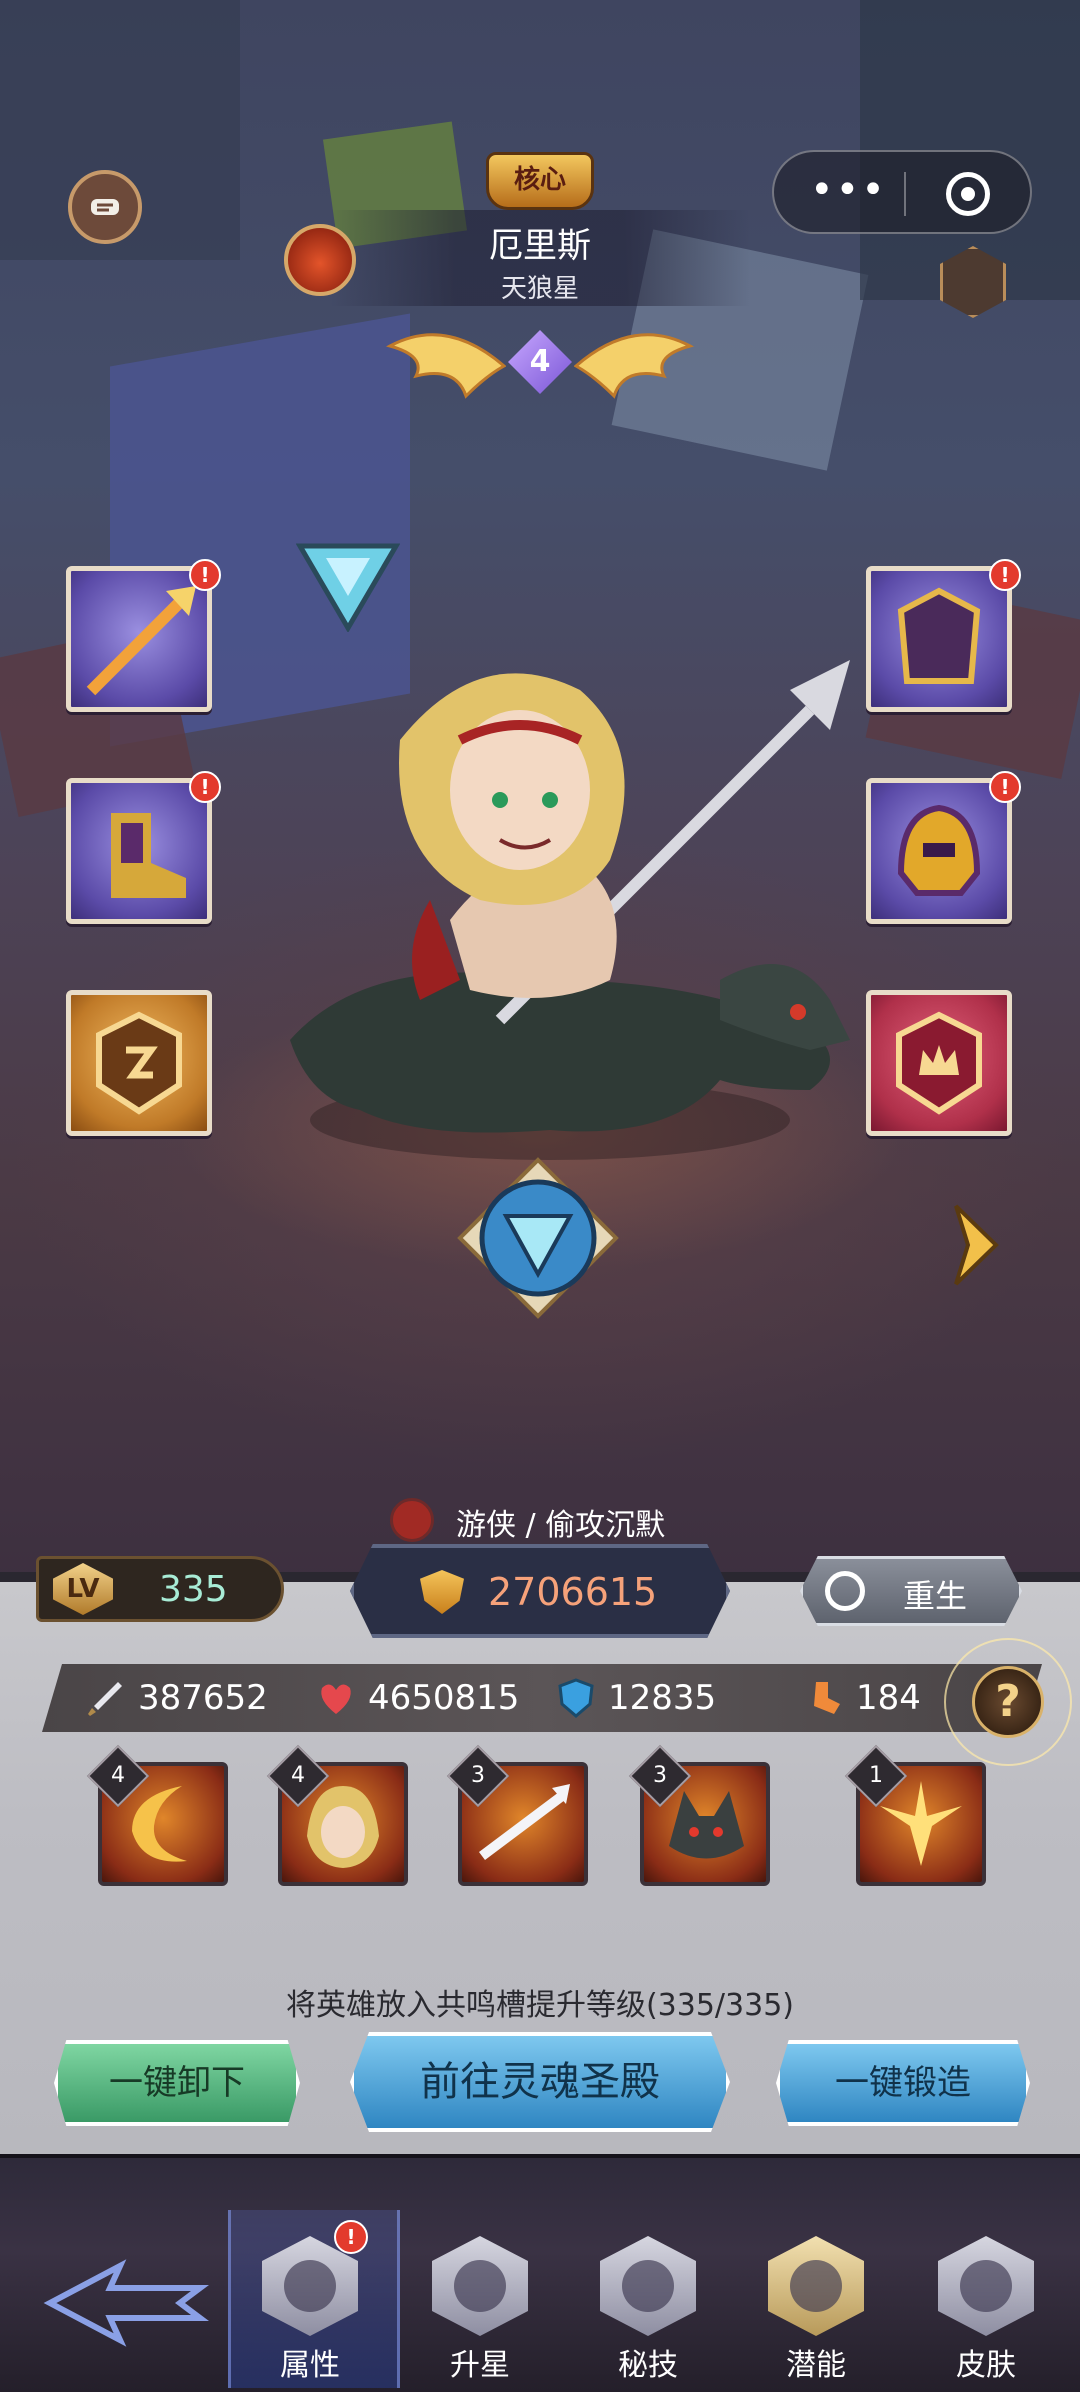 The height and width of the screenshot is (2392, 1080). I want to click on equipment-slot-emblem-left, so click(139, 1063).